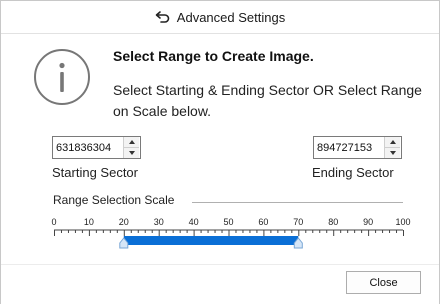 This screenshot has width=440, height=304. Describe the element at coordinates (228, 222) in the screenshot. I see `scale-tick-label: 50` at that location.